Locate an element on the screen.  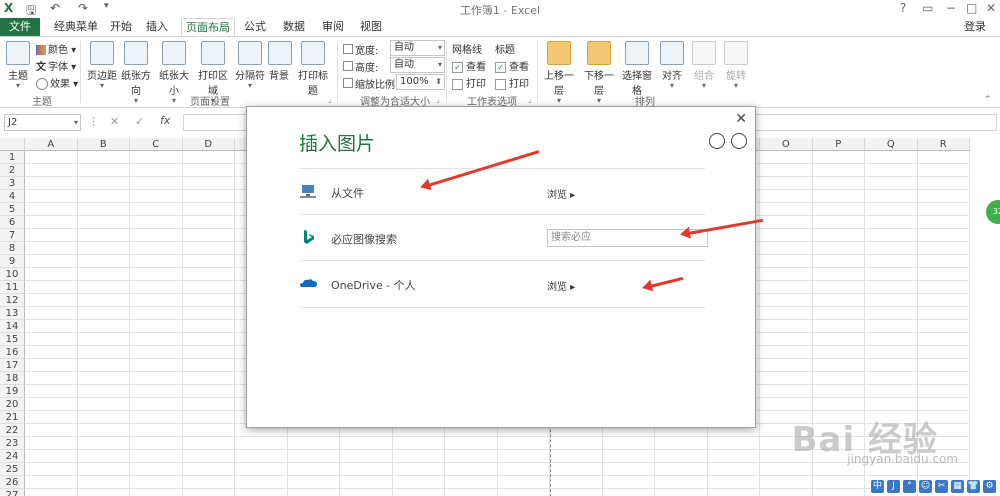
browse-file-link: 浏览 ▸ is located at coordinates (561, 193).